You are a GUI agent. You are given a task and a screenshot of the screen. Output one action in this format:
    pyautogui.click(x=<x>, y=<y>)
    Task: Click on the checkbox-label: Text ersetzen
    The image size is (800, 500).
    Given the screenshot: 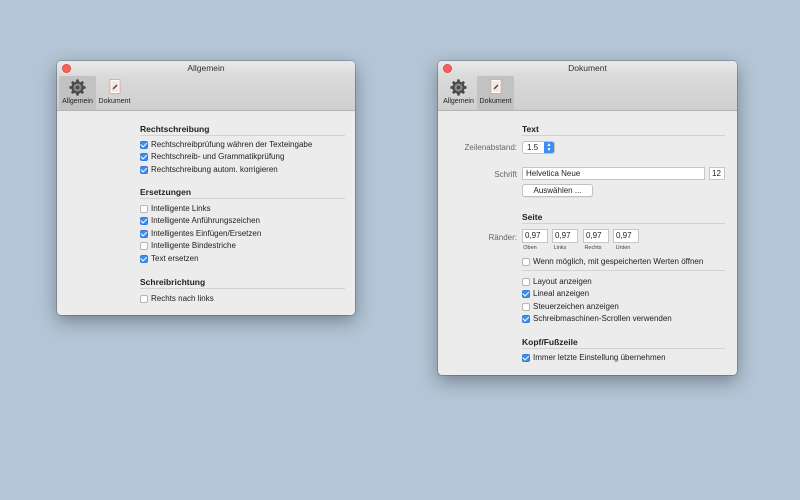 What is the action you would take?
    pyautogui.click(x=175, y=258)
    